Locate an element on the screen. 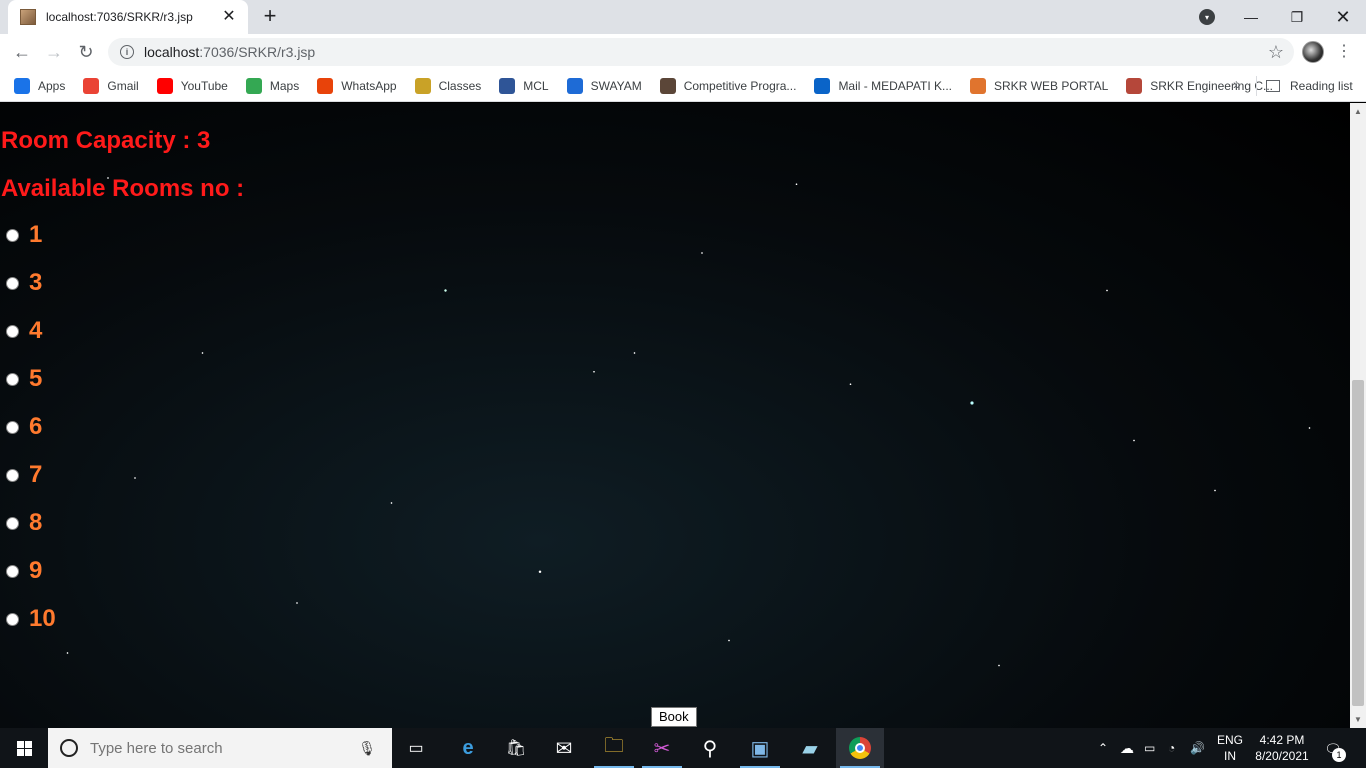  reload-button: ↻ is located at coordinates (86, 52).